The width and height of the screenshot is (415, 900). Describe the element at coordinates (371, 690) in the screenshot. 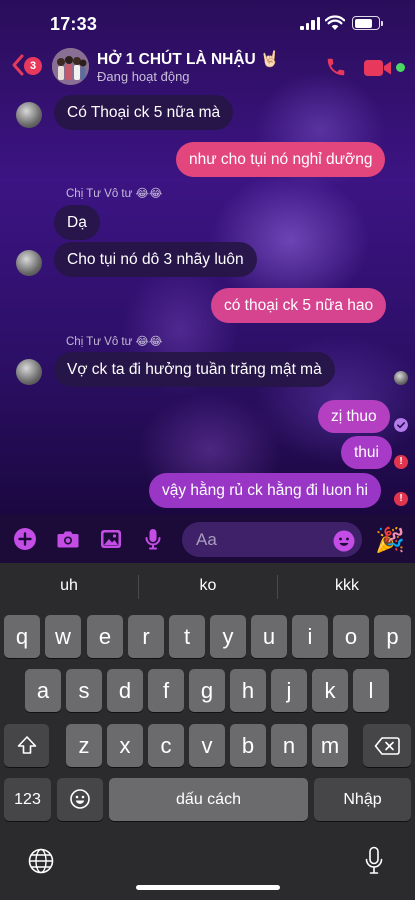

I see `key: l` at that location.